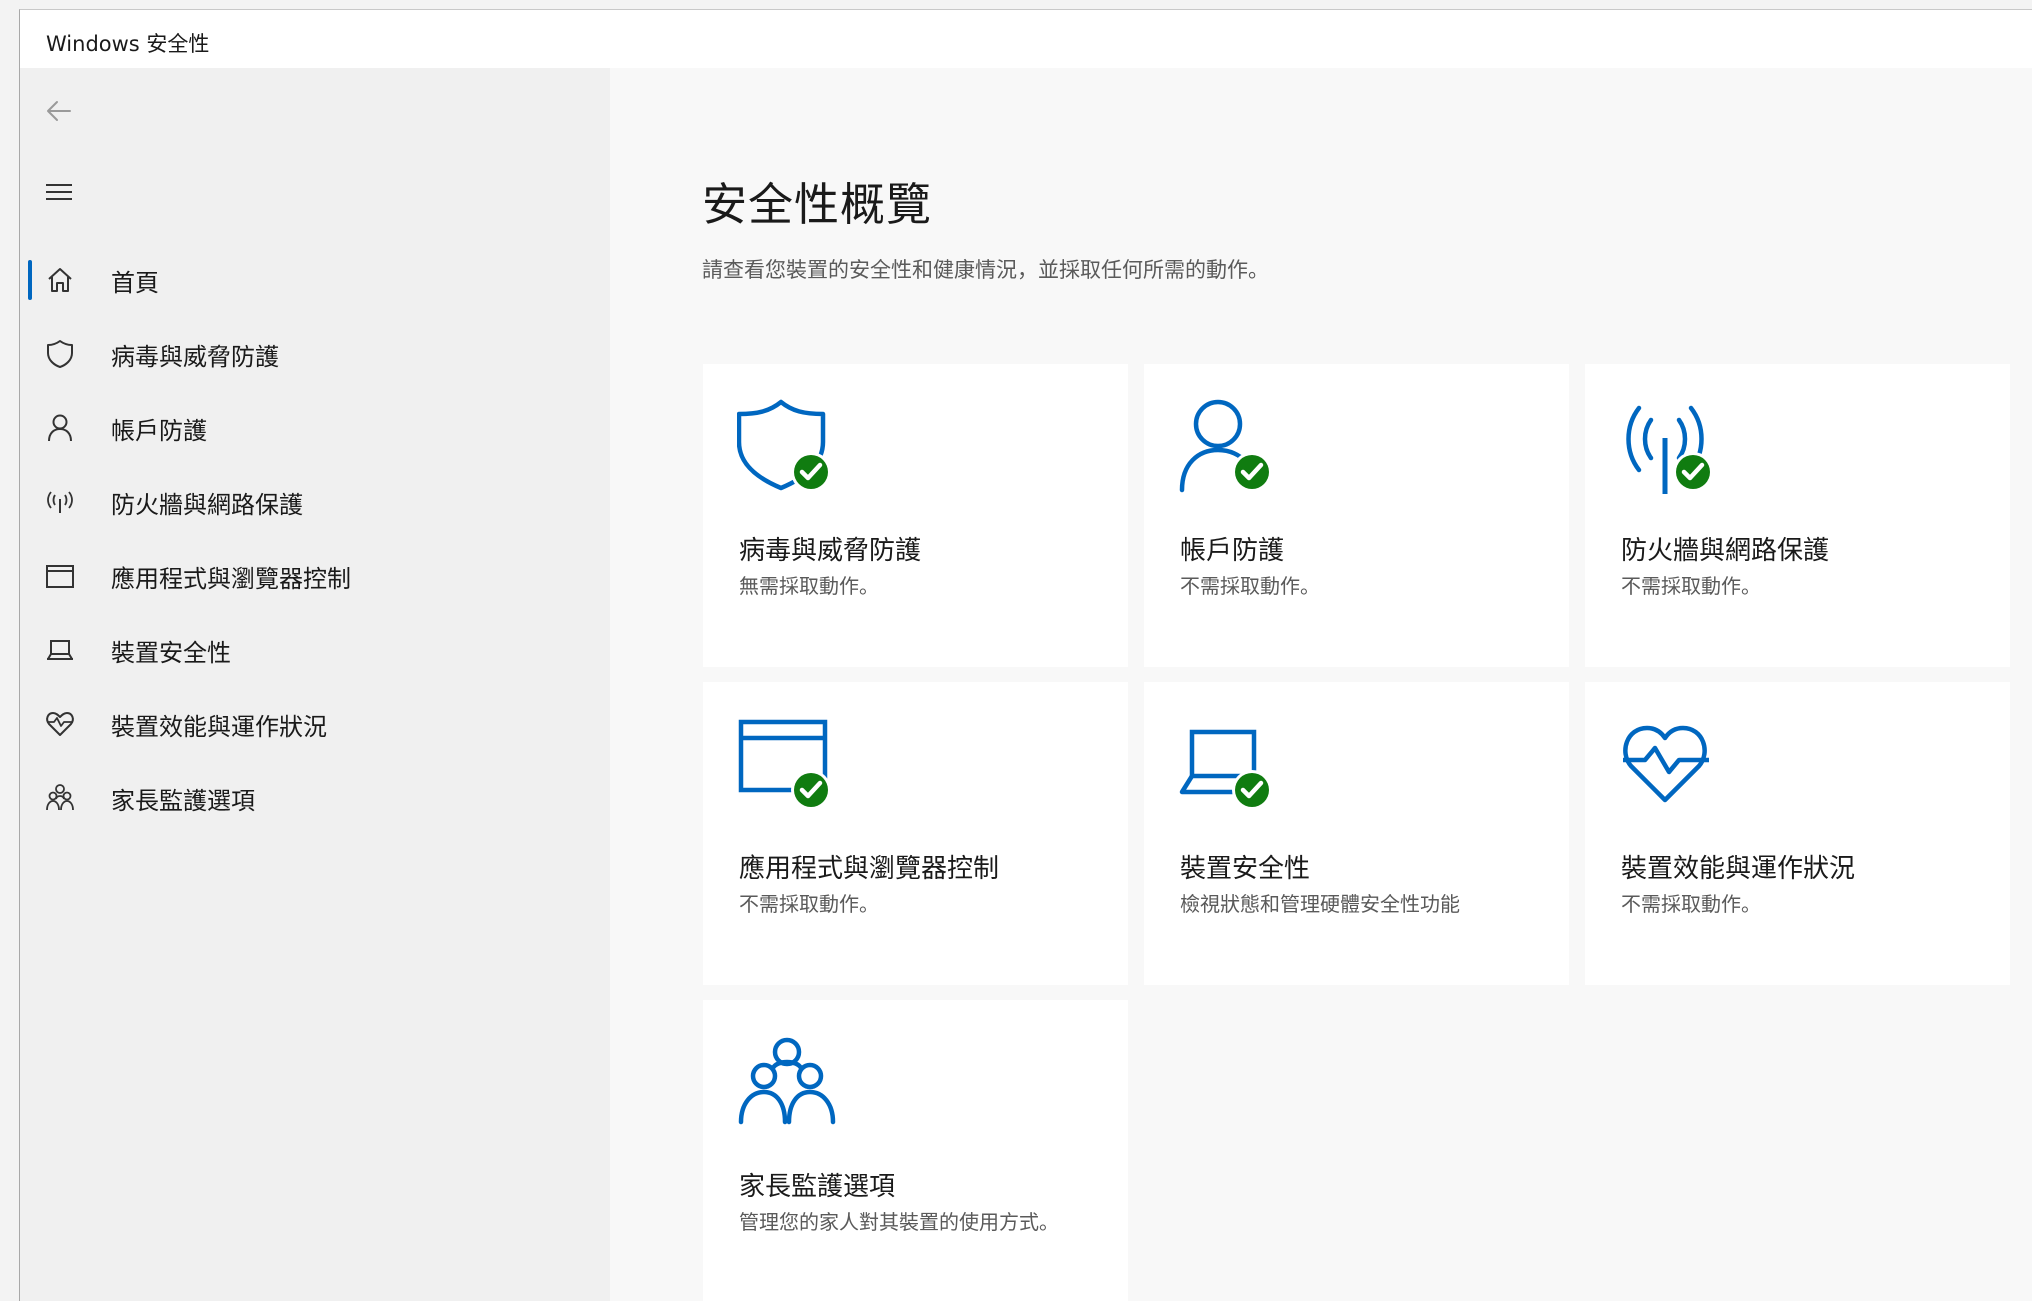  What do you see at coordinates (1356, 515) in the screenshot?
I see `card-account-protection: 帳戶防護 不需採取動作。` at bounding box center [1356, 515].